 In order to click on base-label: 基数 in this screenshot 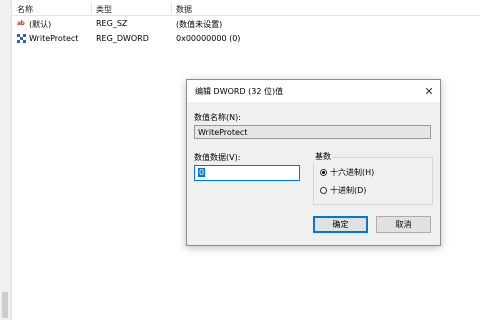, I will do `click(323, 156)`.